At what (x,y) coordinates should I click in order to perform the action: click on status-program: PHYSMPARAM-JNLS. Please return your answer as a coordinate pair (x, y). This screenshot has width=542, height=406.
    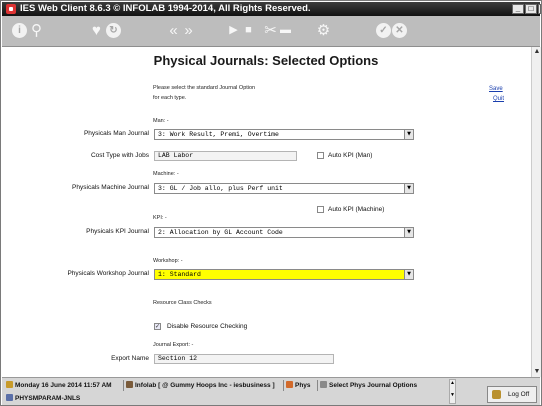
    Looking at the image, I should click on (43, 398).